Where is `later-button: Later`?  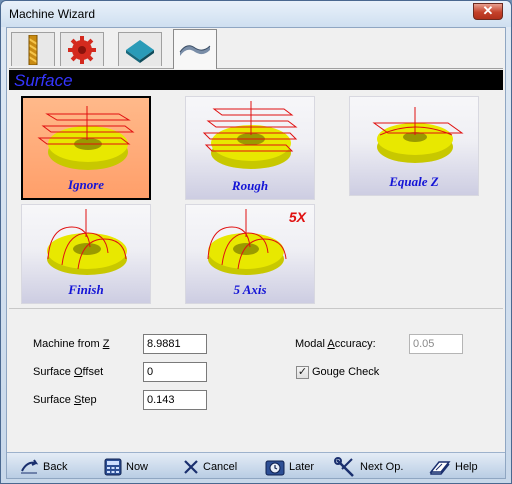
later-button: Later is located at coordinates (289, 467).